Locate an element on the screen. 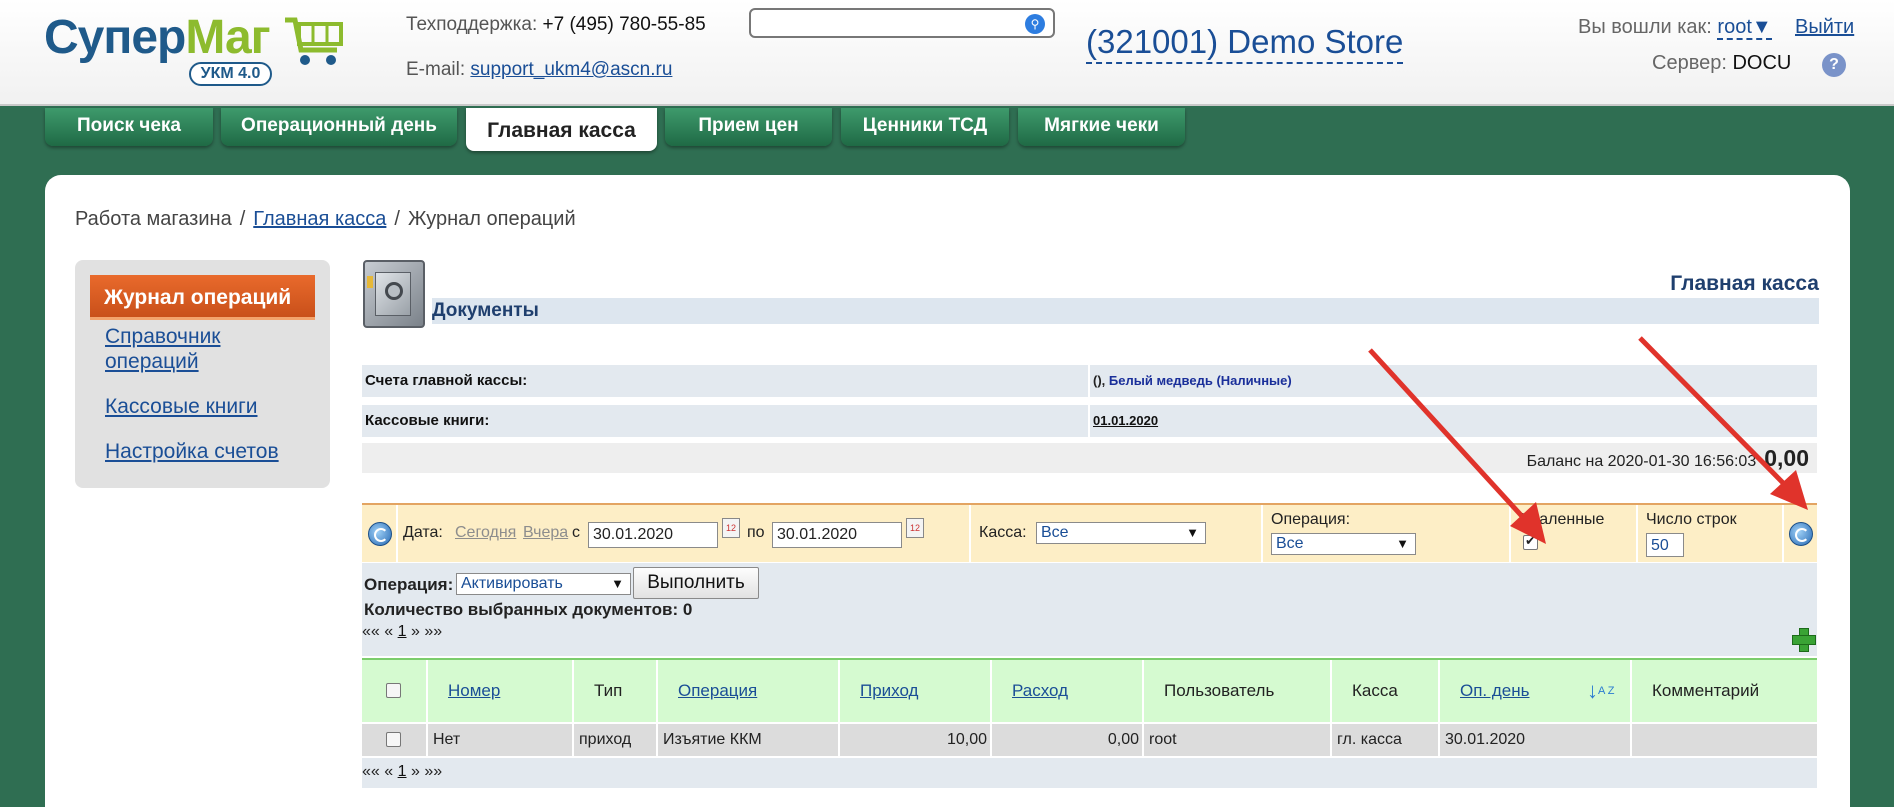 The width and height of the screenshot is (1894, 807). cash-books-row: Кассовые книги: 01.01.2020 is located at coordinates (1089, 421).